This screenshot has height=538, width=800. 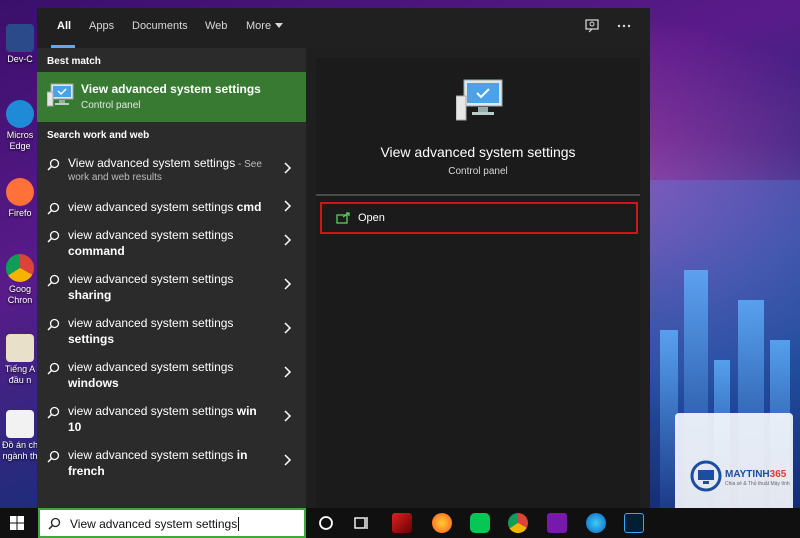 I want to click on detail-title: View advanced system settings, so click(x=478, y=152).